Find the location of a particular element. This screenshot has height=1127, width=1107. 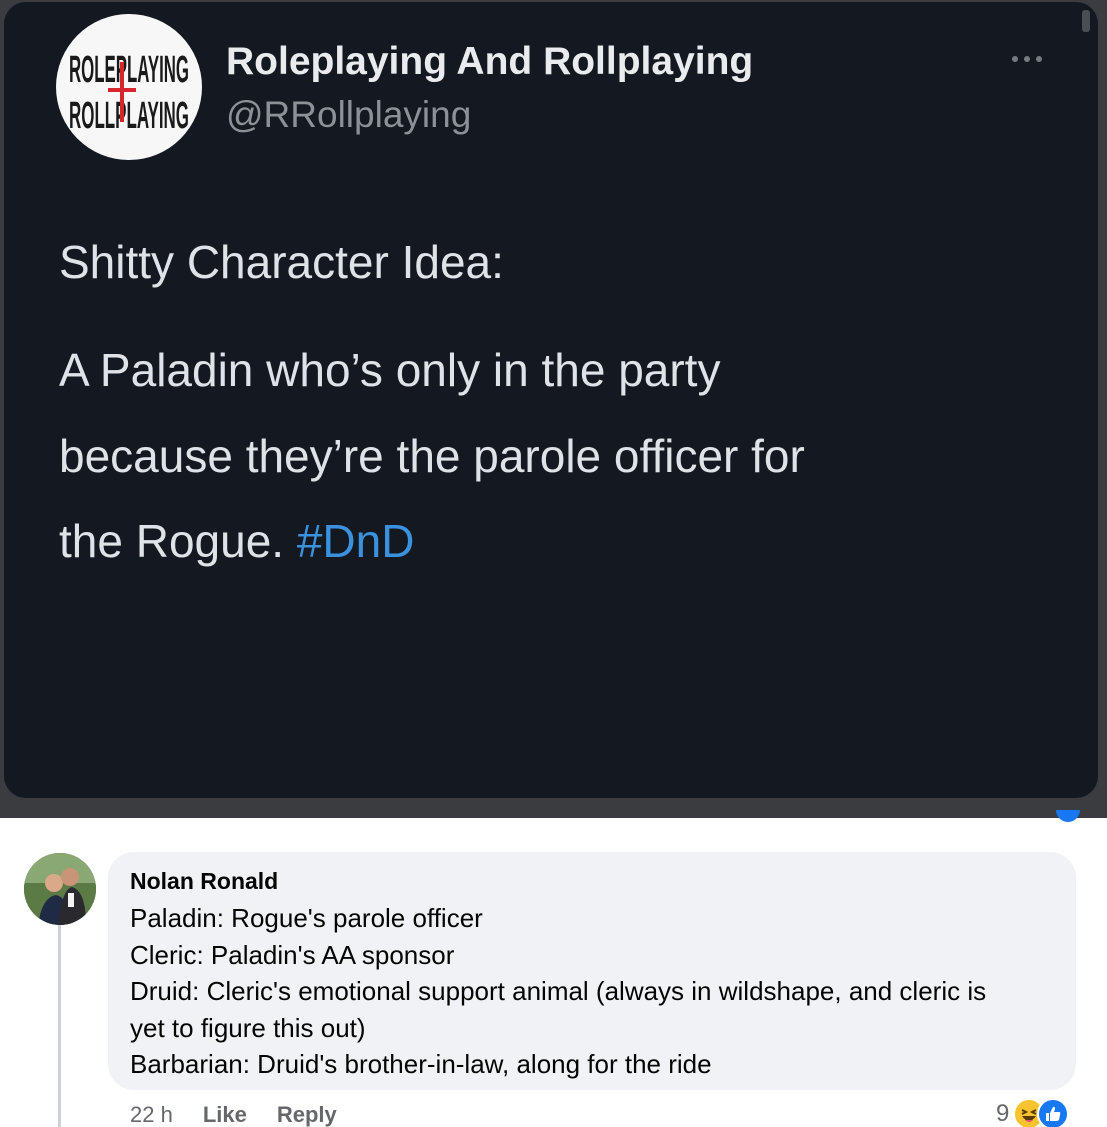

hashtag-link: #DnD is located at coordinates (356, 541).